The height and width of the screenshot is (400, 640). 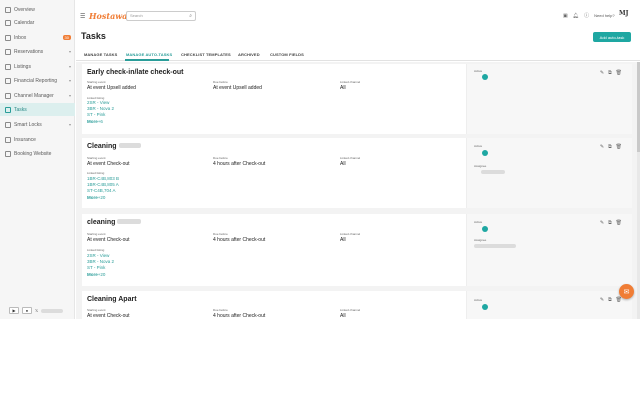 I want to click on sidebar-item-smart-locks: Smart Locks ▾, so click(x=37, y=124).